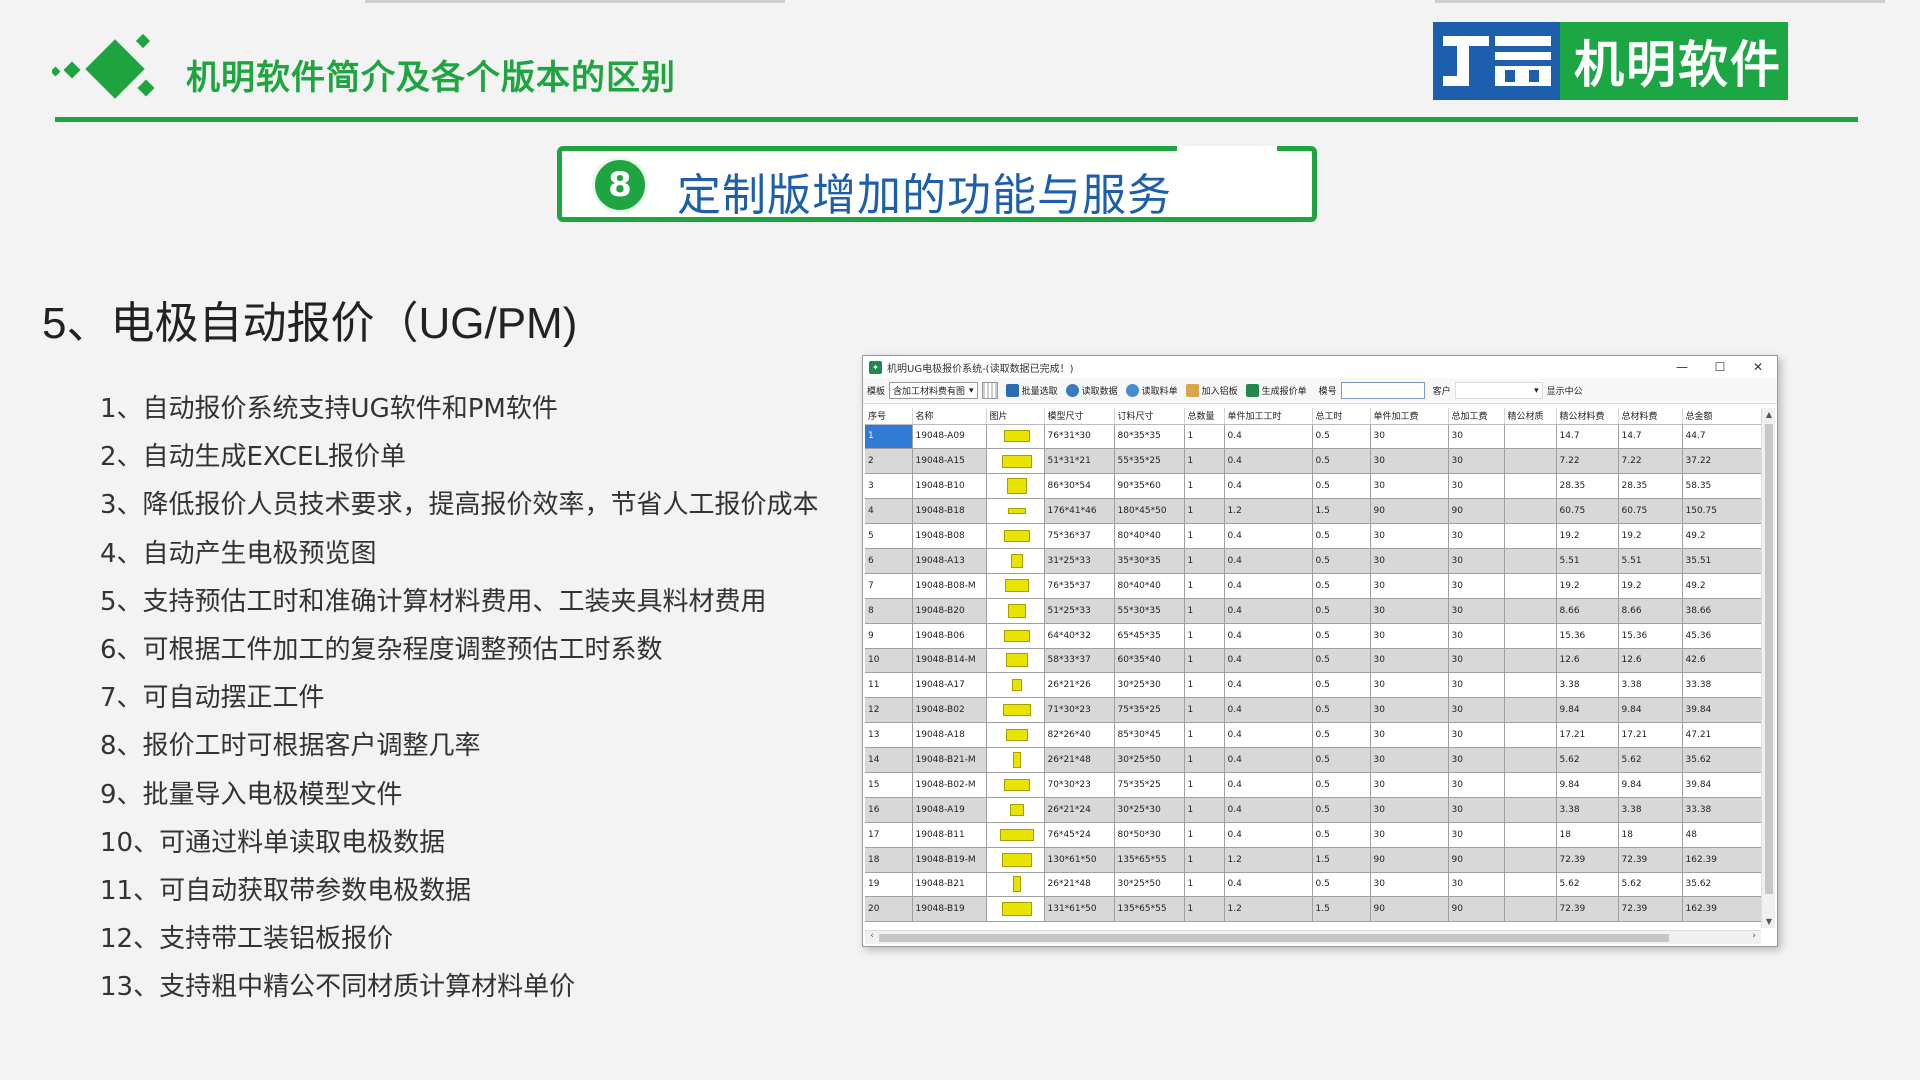 The height and width of the screenshot is (1080, 1920). What do you see at coordinates (1754, 936) in the screenshot?
I see `scroll-right-icon: ›` at bounding box center [1754, 936].